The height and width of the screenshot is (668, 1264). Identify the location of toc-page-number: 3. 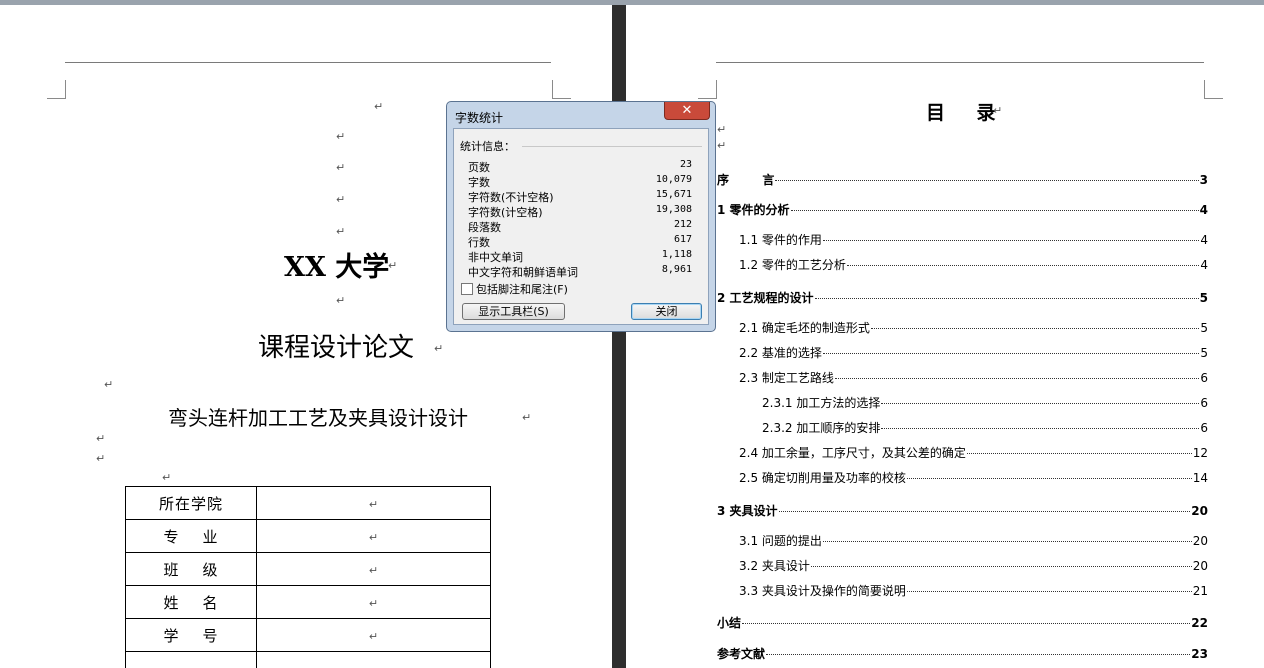
(1203, 180).